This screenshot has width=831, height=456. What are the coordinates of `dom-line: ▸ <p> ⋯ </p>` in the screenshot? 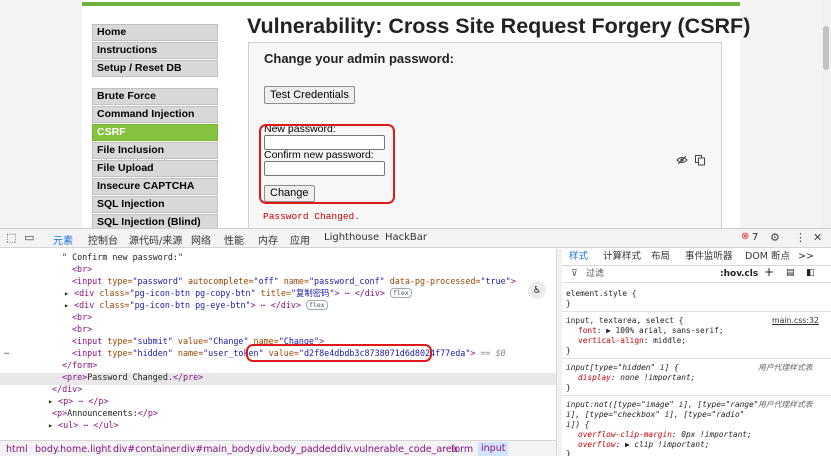 It's located at (78, 402).